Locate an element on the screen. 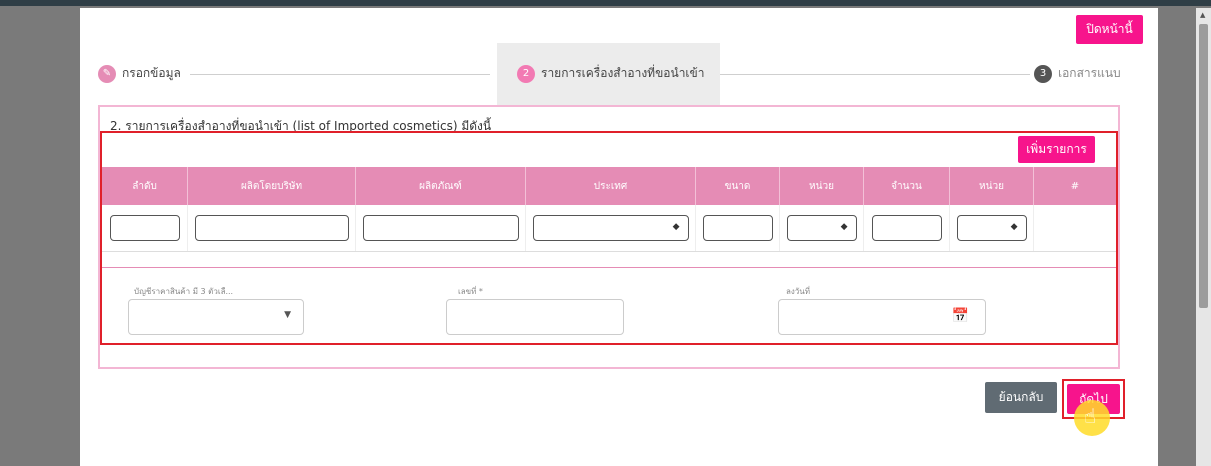 Image resolution: width=1211 pixels, height=466 pixels. column-header: ขนาด is located at coordinates (738, 186).